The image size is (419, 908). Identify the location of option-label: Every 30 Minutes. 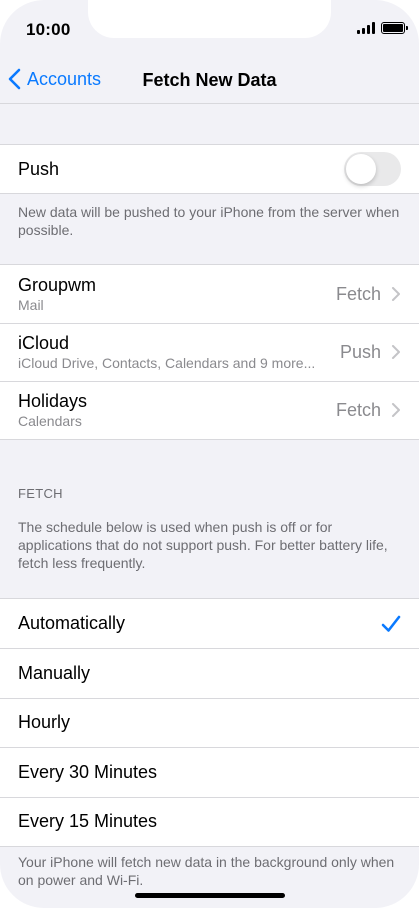
(88, 771).